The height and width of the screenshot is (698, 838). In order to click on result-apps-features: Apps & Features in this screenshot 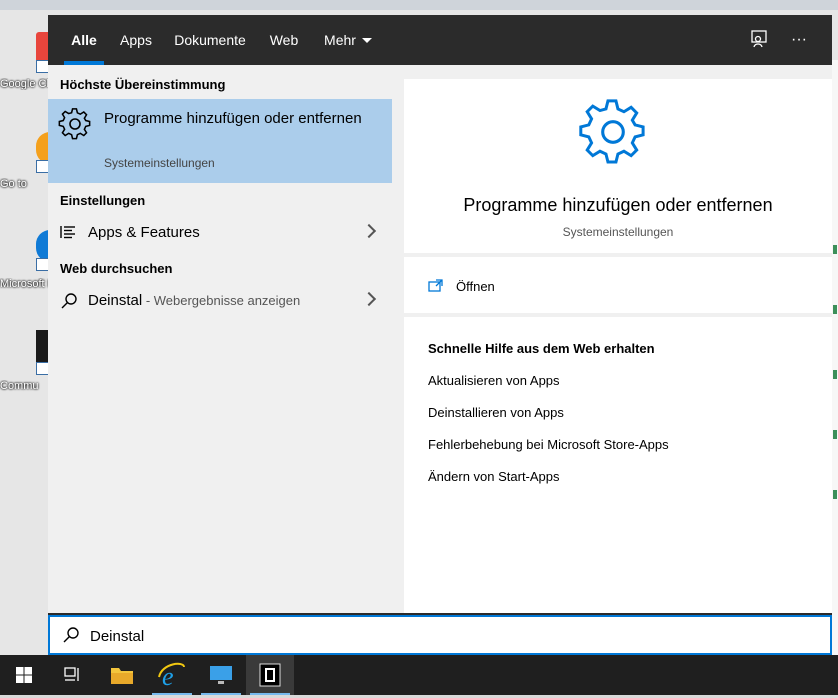, I will do `click(220, 233)`.